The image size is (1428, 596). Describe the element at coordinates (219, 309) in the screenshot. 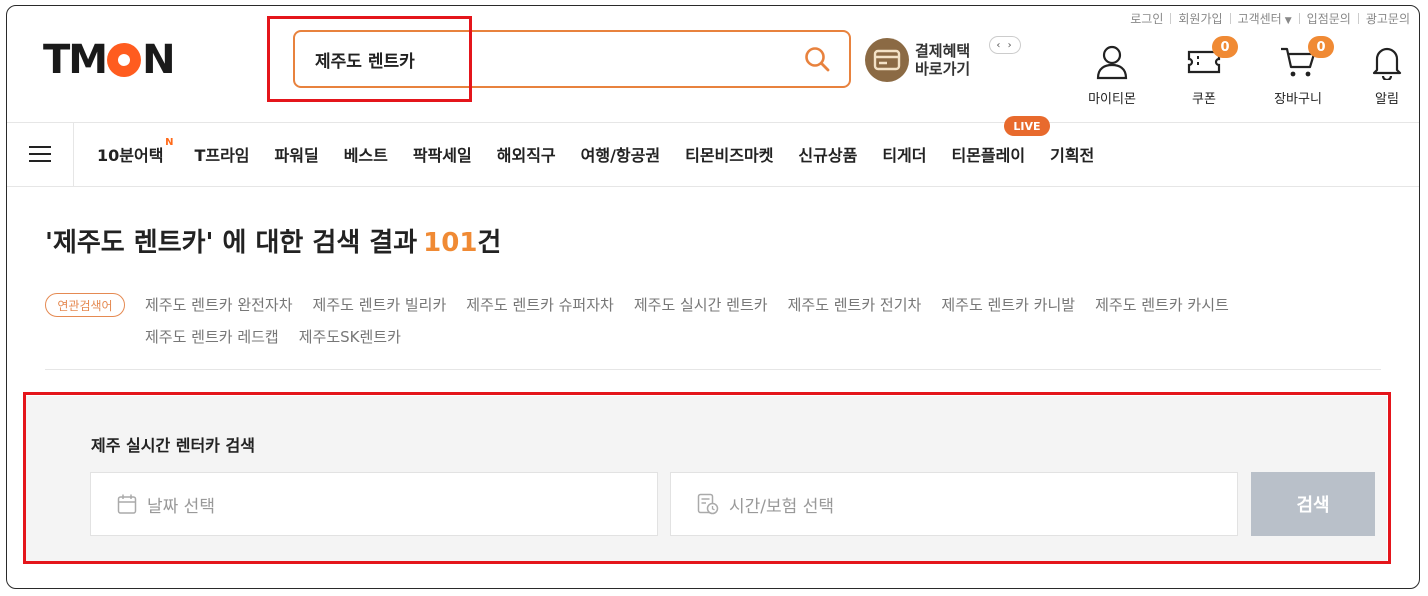

I see `related-search-item: 제주도 렌트카 완전자차` at that location.